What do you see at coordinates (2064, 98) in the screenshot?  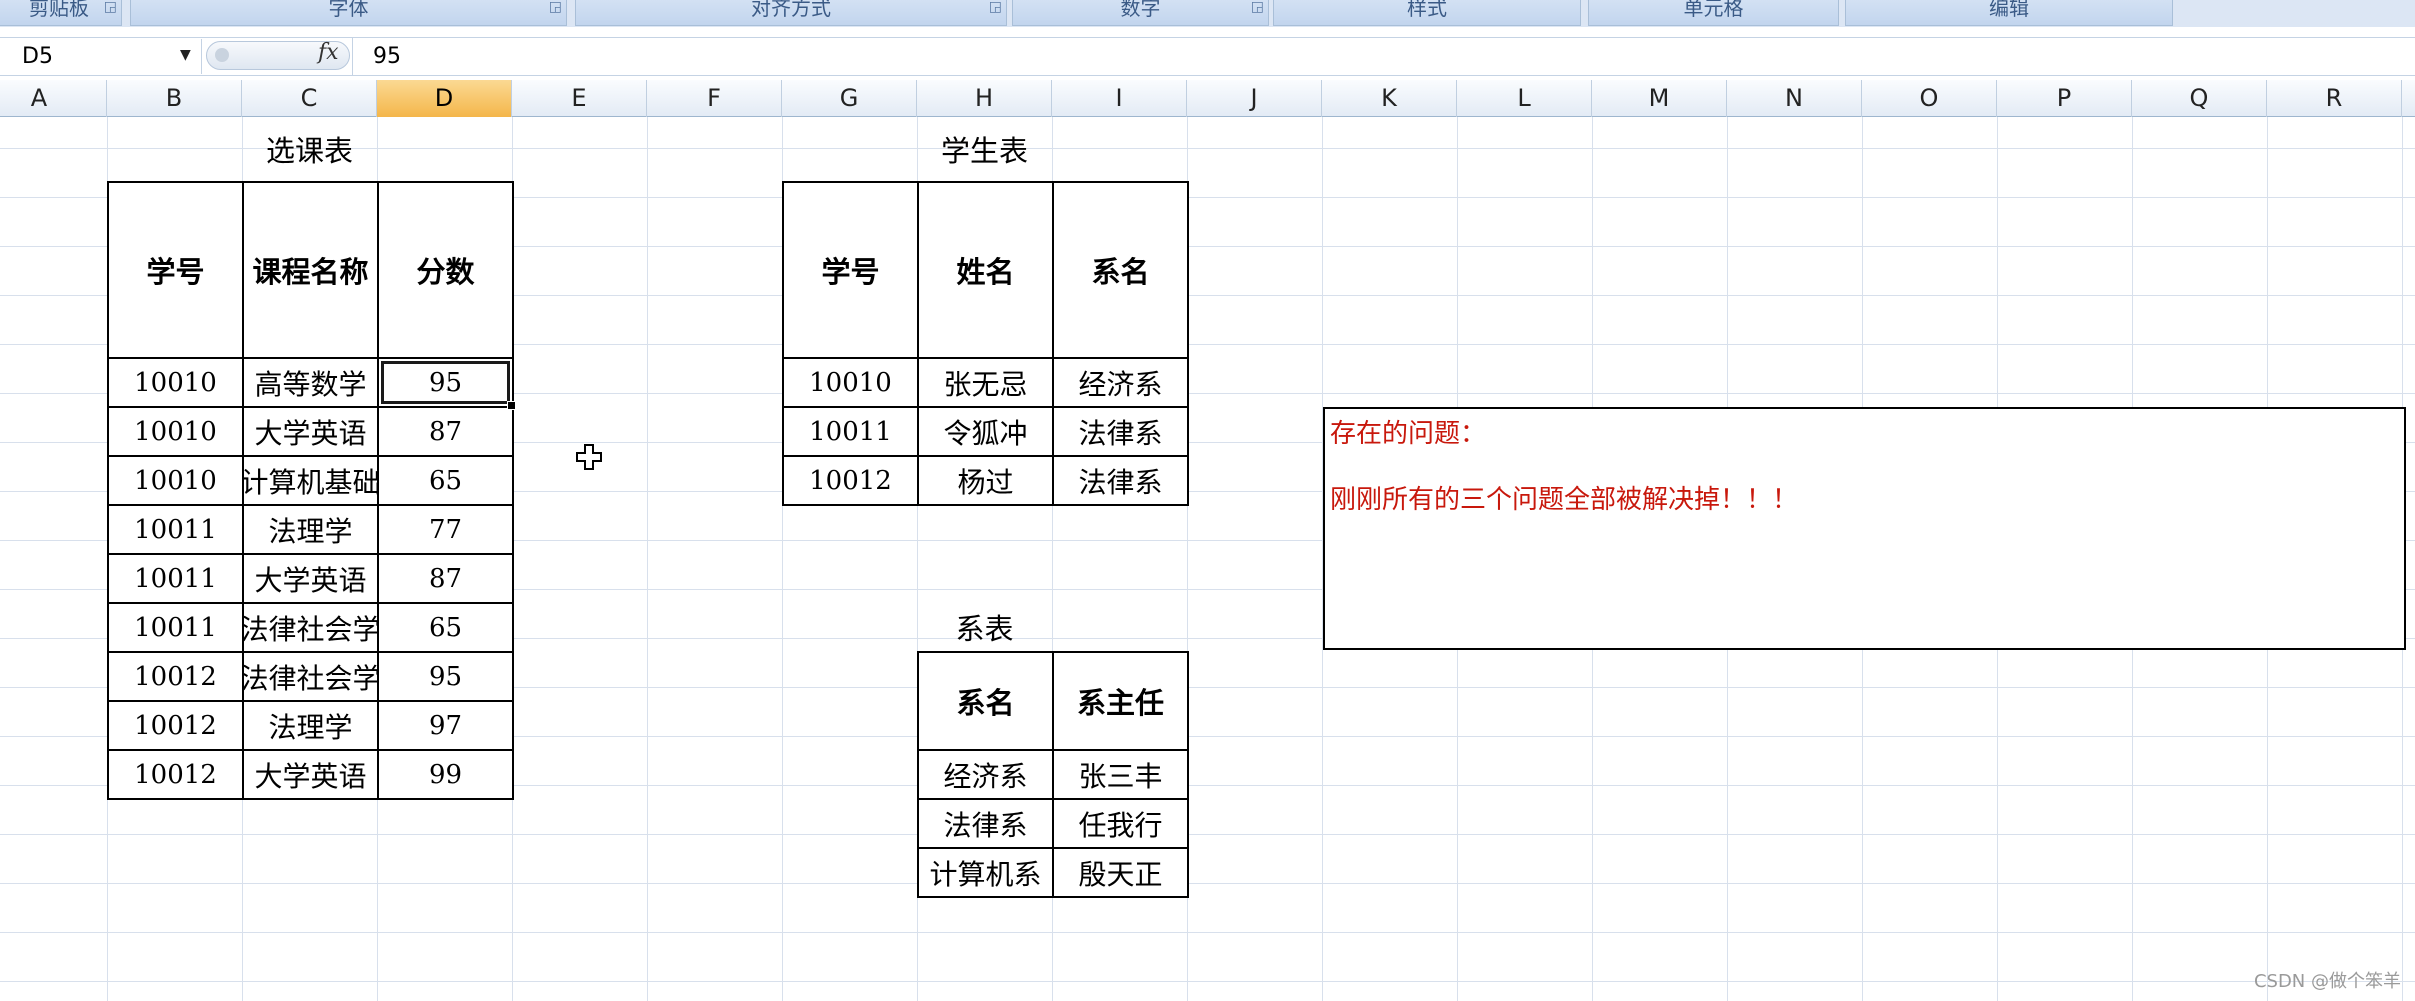 I see `column-header-p: P` at bounding box center [2064, 98].